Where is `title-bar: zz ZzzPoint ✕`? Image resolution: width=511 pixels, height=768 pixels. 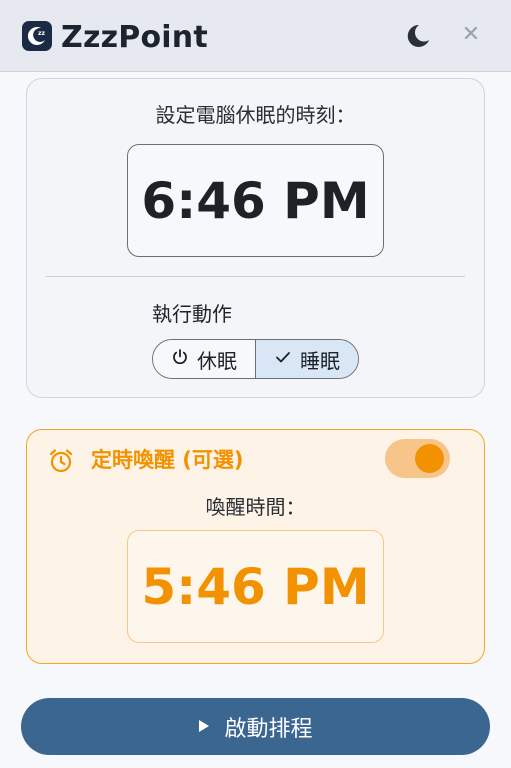
title-bar: zz ZzzPoint ✕ is located at coordinates (255, 36).